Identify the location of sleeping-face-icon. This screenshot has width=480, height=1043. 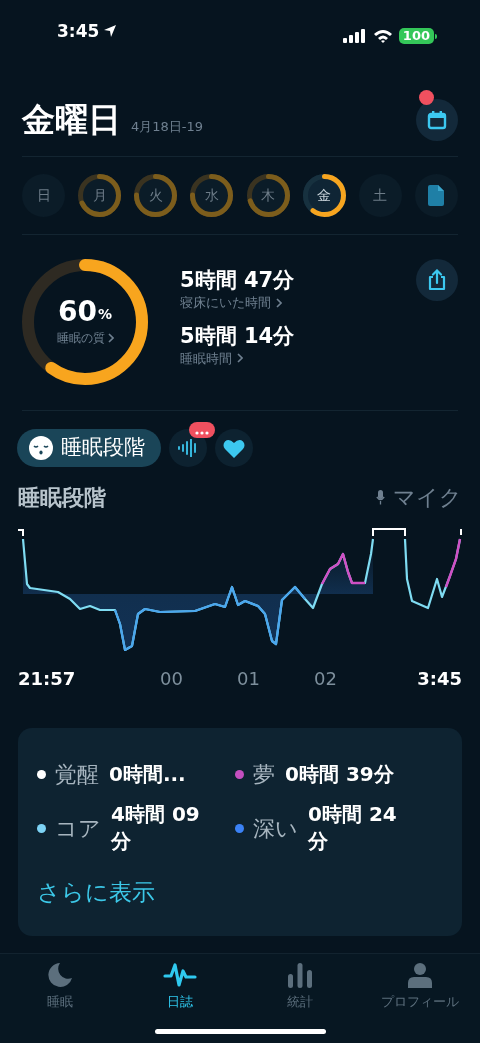
(41, 448).